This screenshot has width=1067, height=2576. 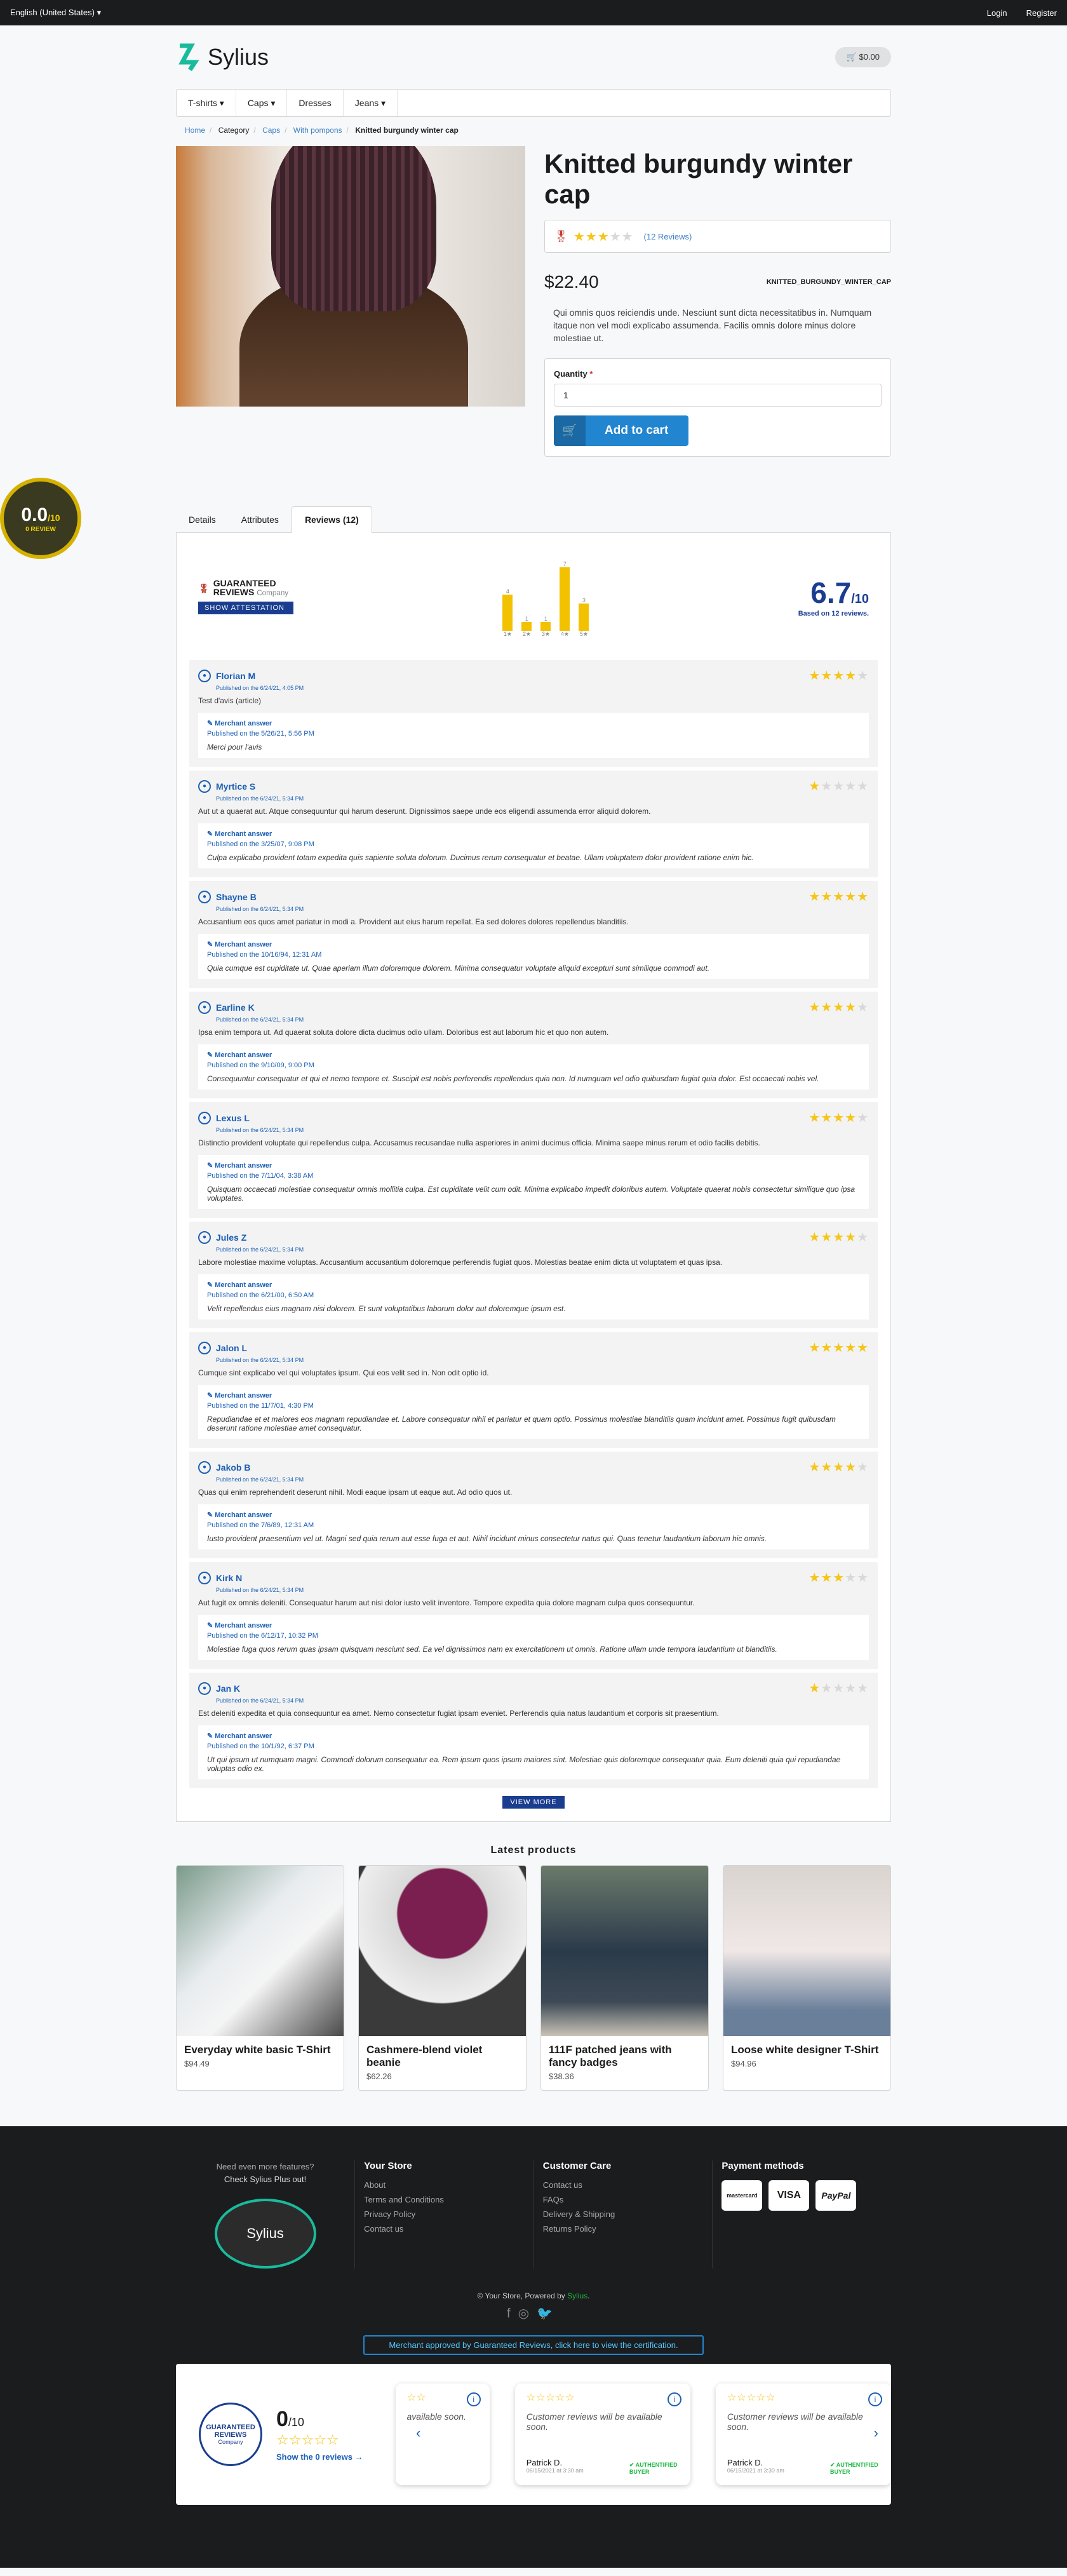 I want to click on seal-line1: GUARANTEED, so click(x=230, y=2427).